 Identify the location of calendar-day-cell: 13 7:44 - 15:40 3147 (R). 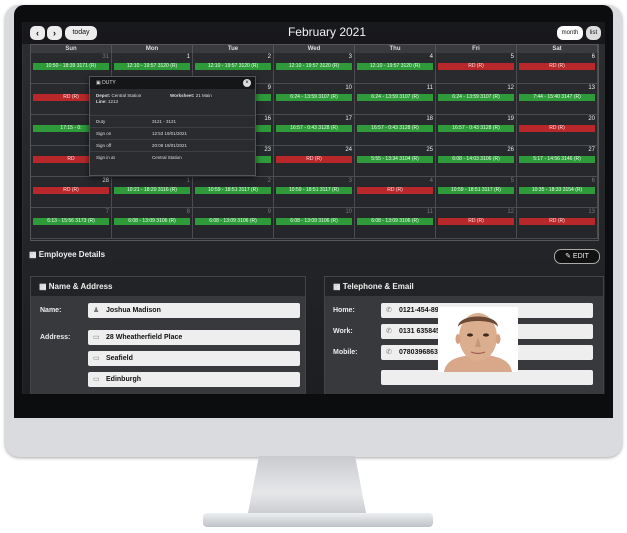
(557, 99).